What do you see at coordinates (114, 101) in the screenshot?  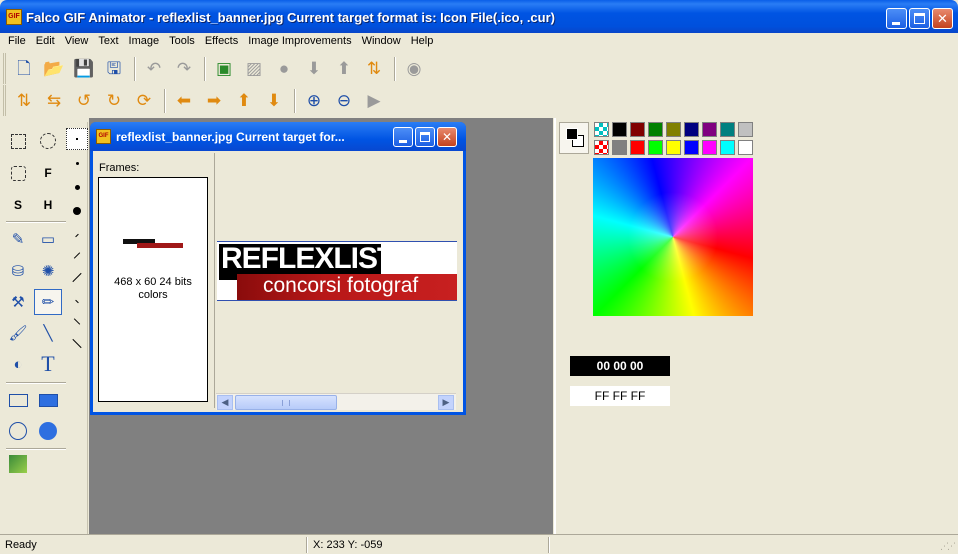 I see `rotate-right-90-icon: ↻` at bounding box center [114, 101].